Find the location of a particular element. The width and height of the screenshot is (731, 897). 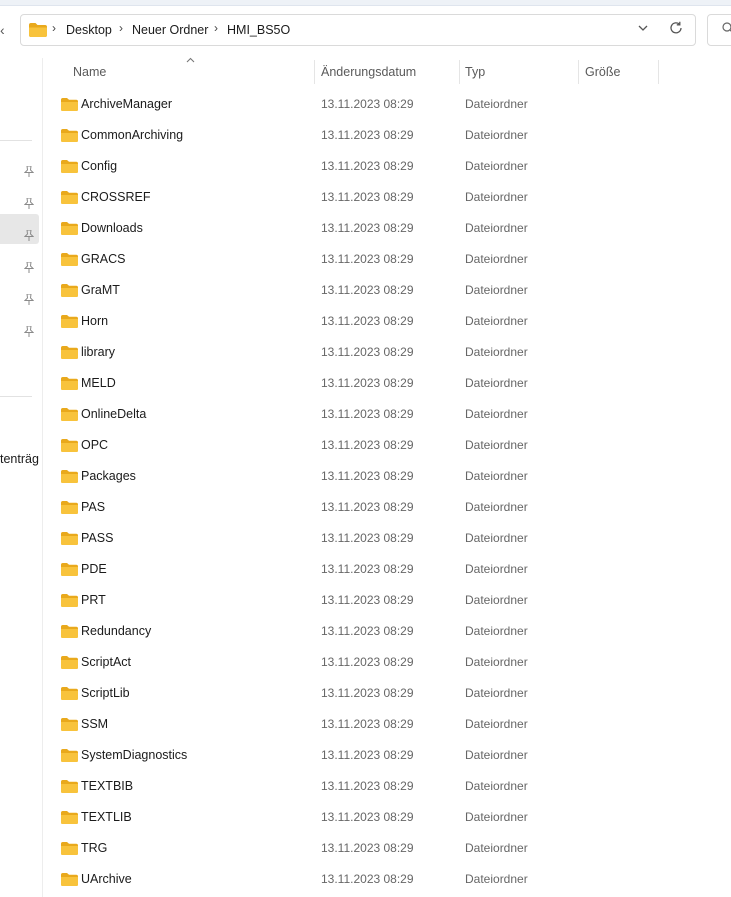

file-name: PAS is located at coordinates (93, 507).